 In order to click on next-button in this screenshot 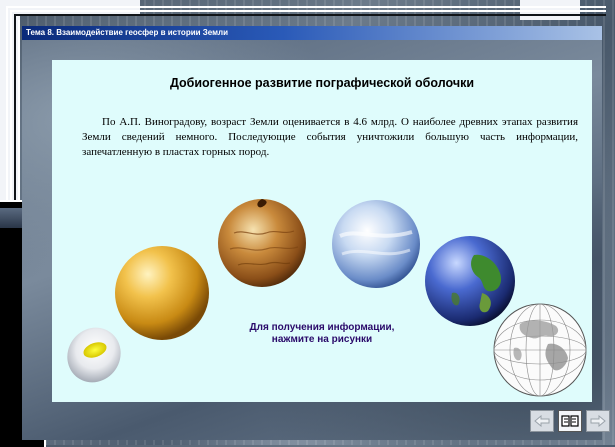, I will do `click(598, 421)`.